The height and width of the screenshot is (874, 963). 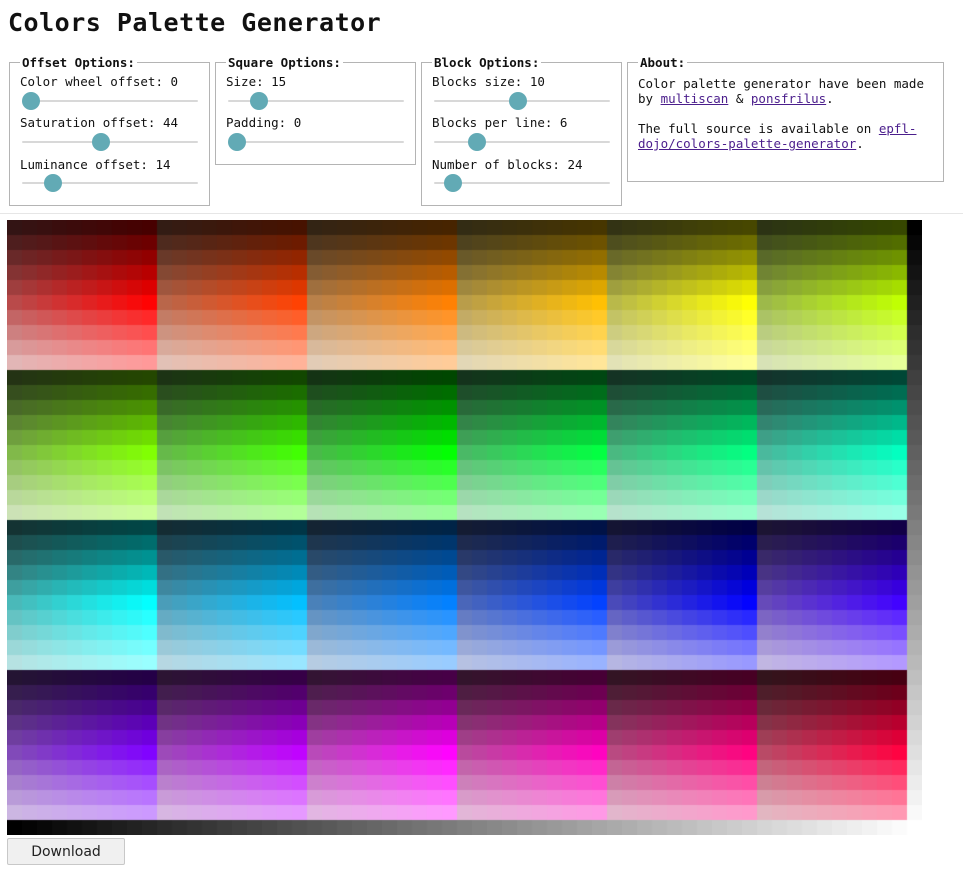 What do you see at coordinates (99, 122) in the screenshot?
I see `saturation-offset-label: Saturation offset: 44` at bounding box center [99, 122].